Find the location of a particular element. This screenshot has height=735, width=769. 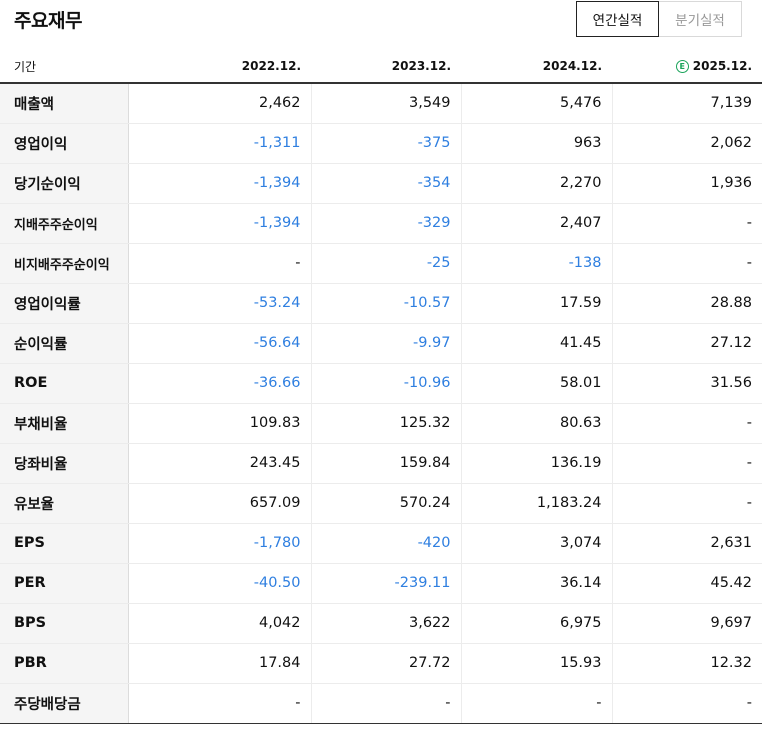

table-cell: 3,622 is located at coordinates (385, 623).